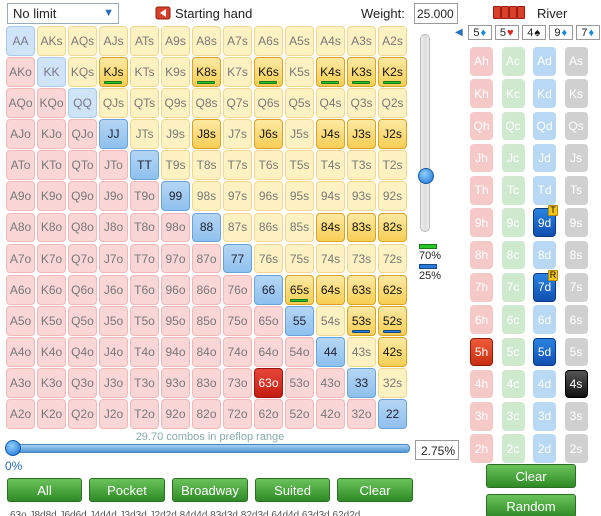 The image size is (601, 516). I want to click on clear-board-button: Clear, so click(531, 476).